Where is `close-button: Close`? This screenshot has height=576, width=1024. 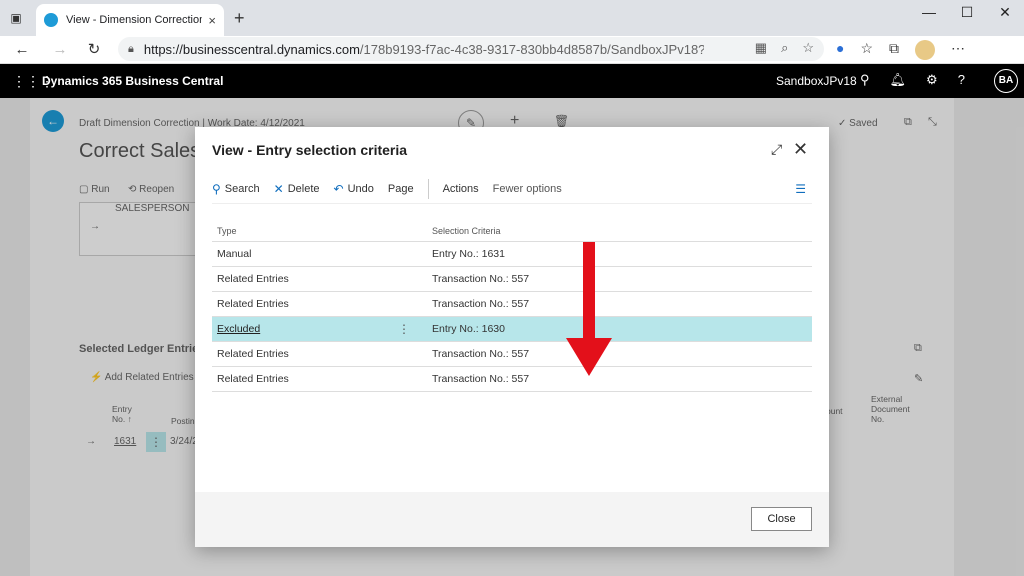
close-button: Close is located at coordinates (781, 519).